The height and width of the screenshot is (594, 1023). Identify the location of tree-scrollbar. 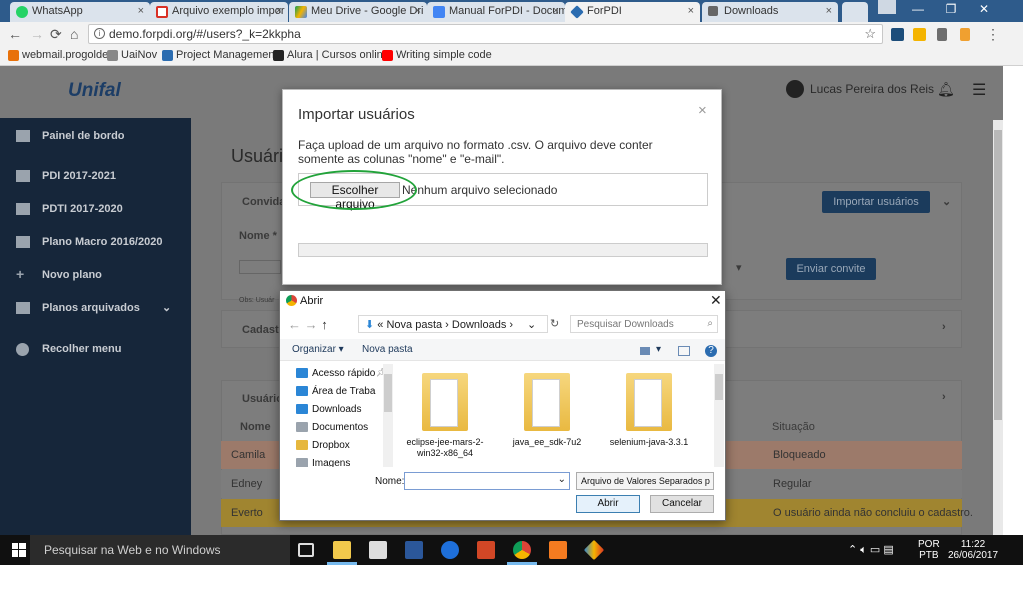
(388, 415).